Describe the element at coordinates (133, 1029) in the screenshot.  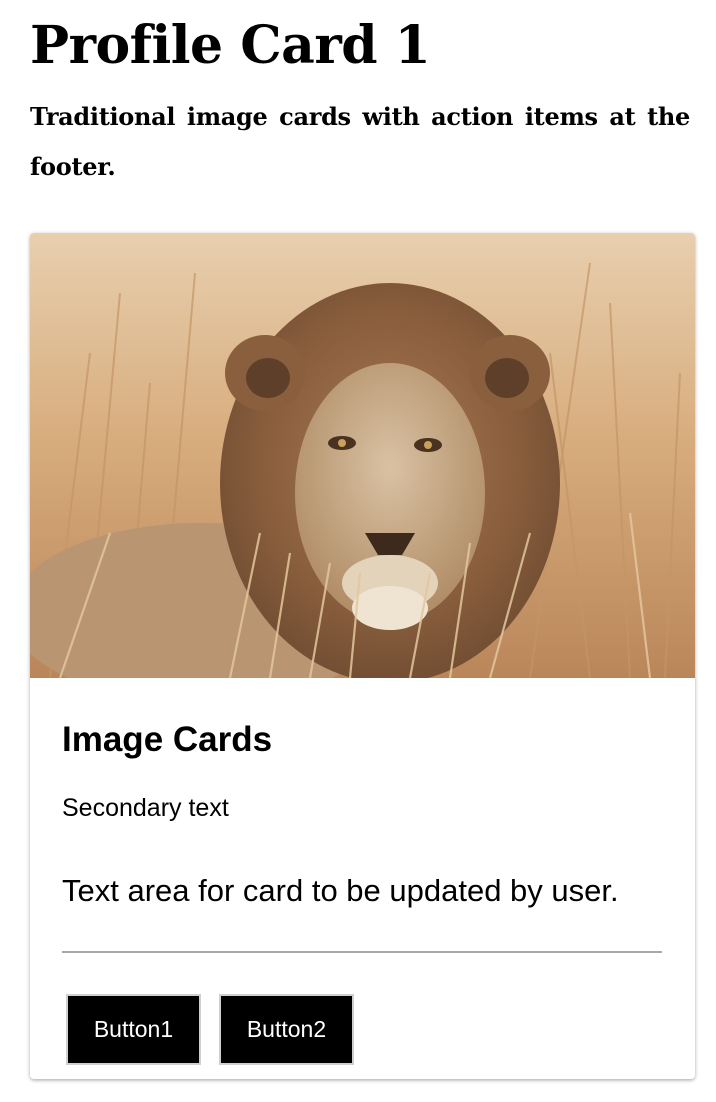
I see `button1: Button1` at that location.